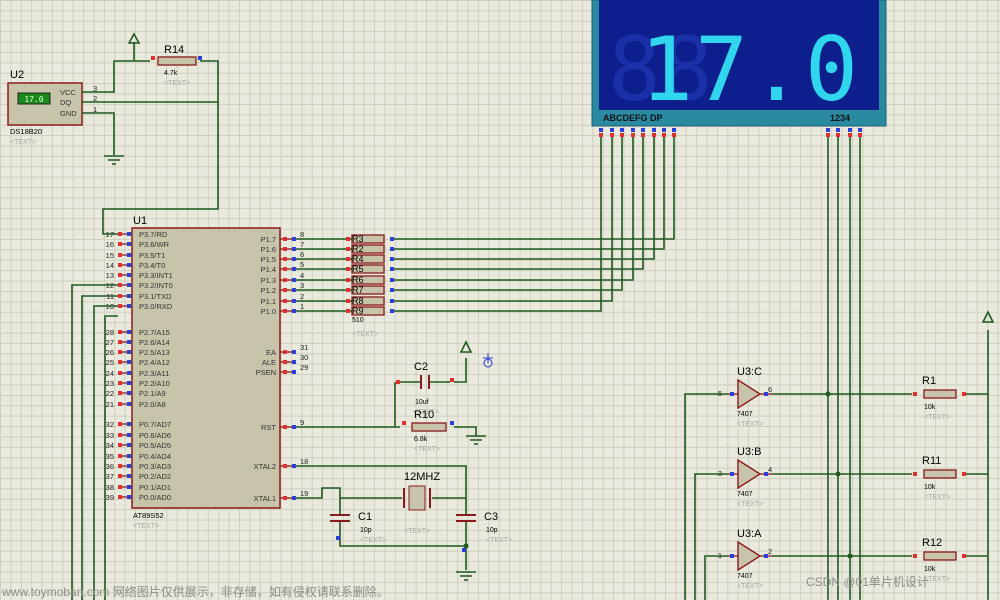  What do you see at coordinates (358, 290) in the screenshot?
I see `rpack-label: R7` at bounding box center [358, 290].